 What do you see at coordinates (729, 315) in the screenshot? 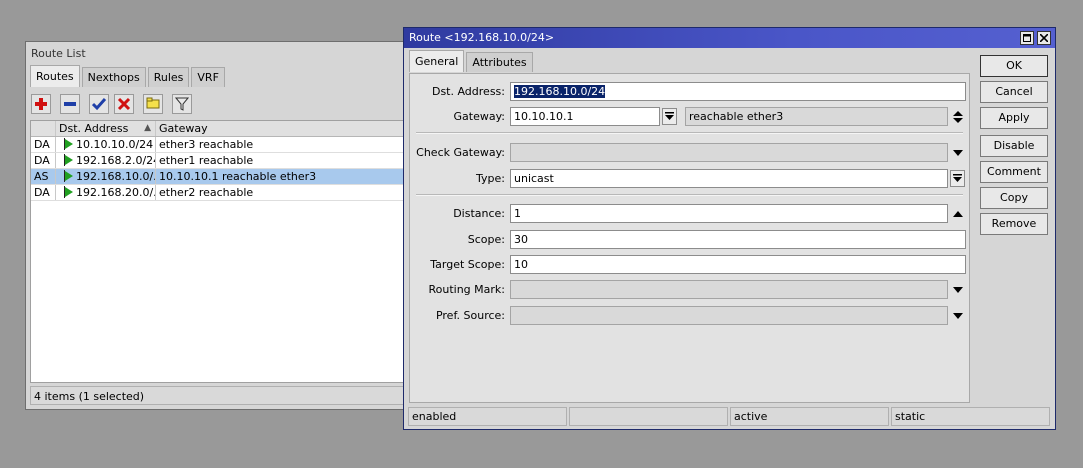
I see `pref-source-input` at bounding box center [729, 315].